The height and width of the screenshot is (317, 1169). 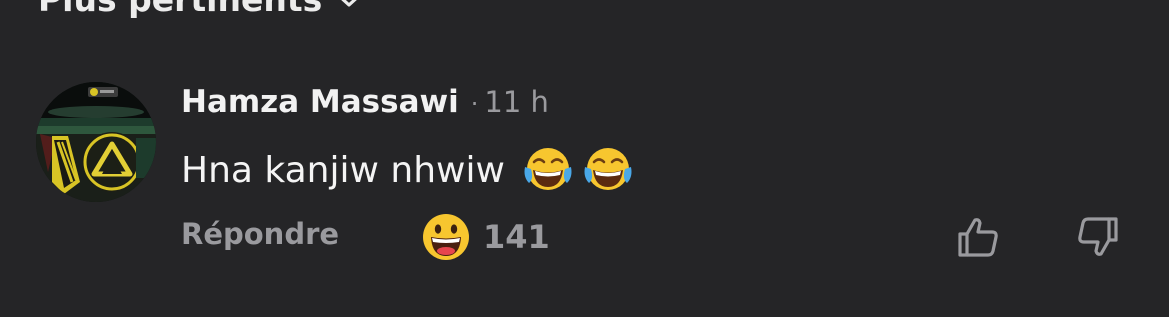 I want to click on sort-label: Plus pertinents, so click(x=180, y=10).